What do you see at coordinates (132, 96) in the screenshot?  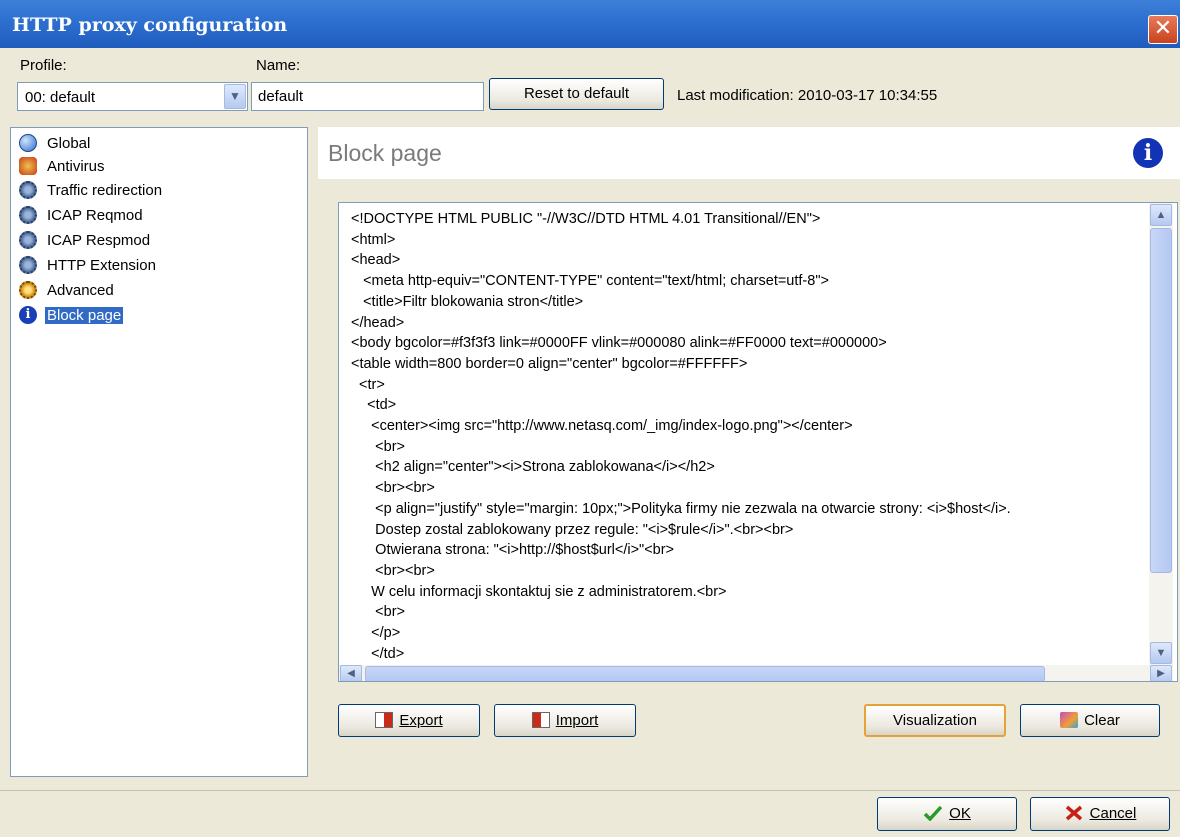 I see `profile-select: 00: default ▼` at bounding box center [132, 96].